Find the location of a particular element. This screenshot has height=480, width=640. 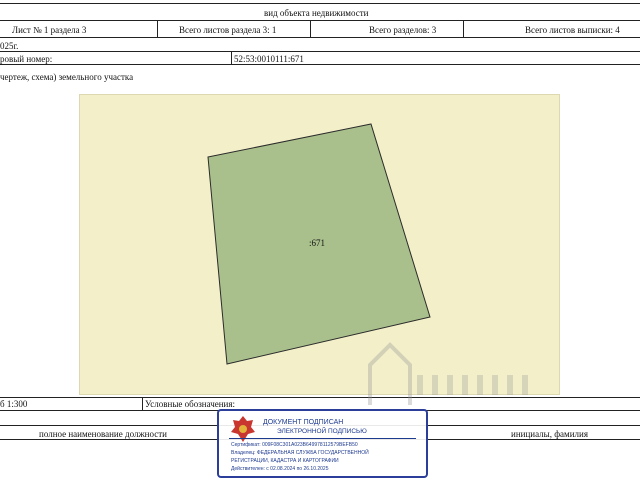

divider-extract is located at coordinates (463, 28).